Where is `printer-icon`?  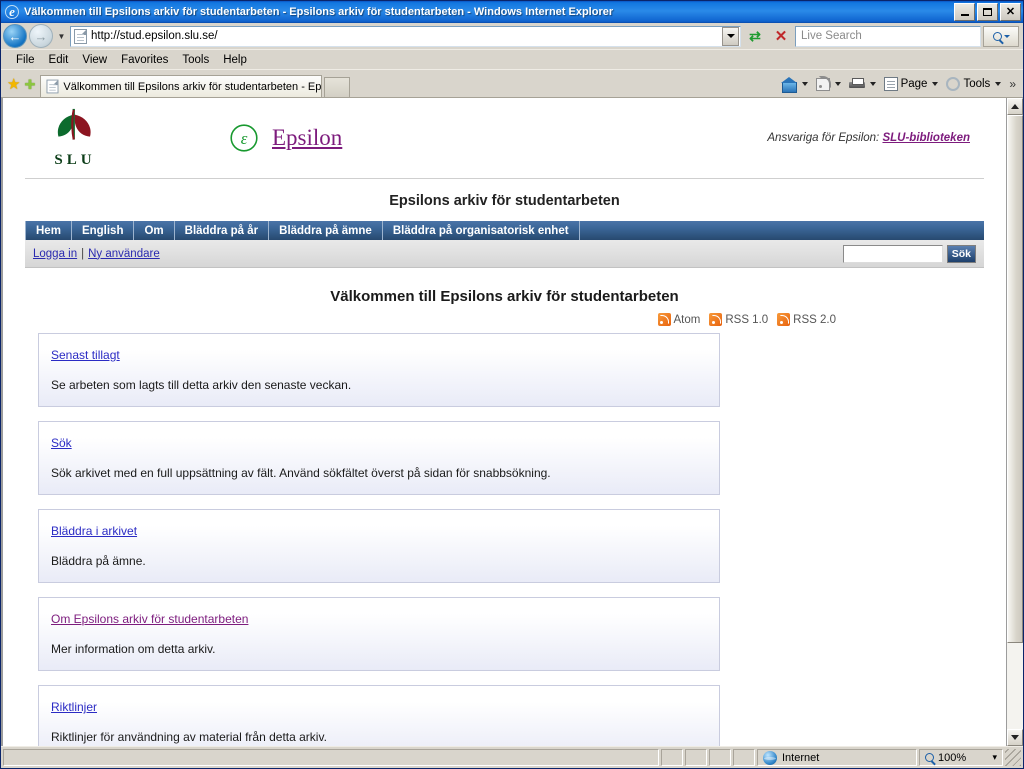 printer-icon is located at coordinates (856, 84).